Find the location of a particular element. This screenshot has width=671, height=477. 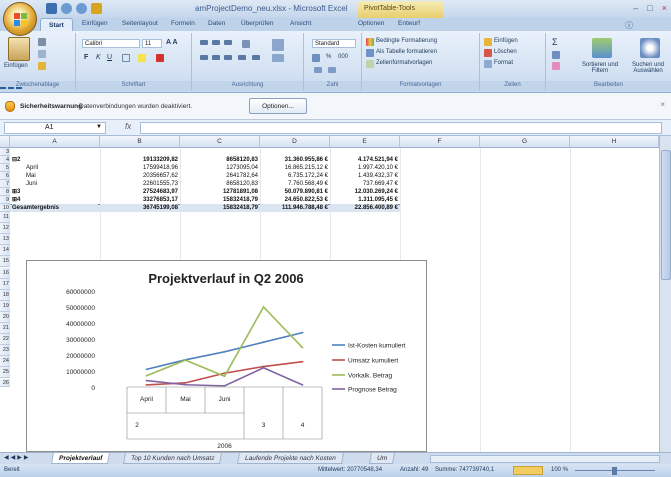

cell-b: 36745199,08 is located at coordinates (139, 208).